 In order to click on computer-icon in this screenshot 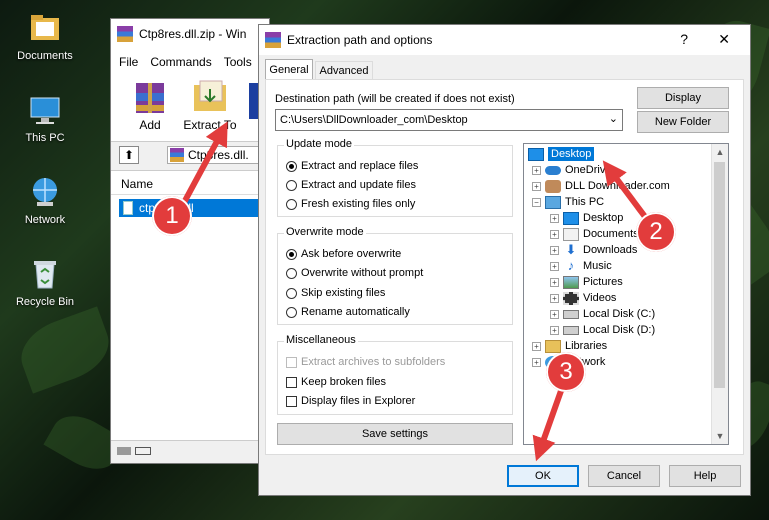, I will do `click(553, 202)`.